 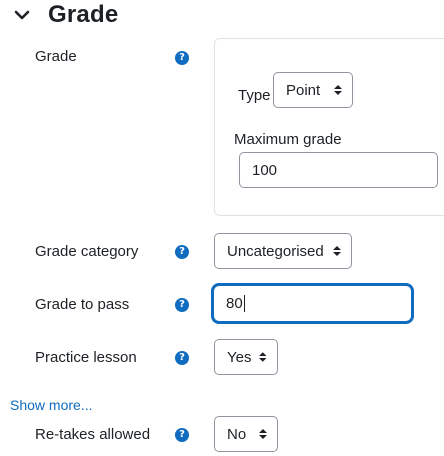 What do you see at coordinates (82, 304) in the screenshot?
I see `grade-to-pass-label: Grade to pass` at bounding box center [82, 304].